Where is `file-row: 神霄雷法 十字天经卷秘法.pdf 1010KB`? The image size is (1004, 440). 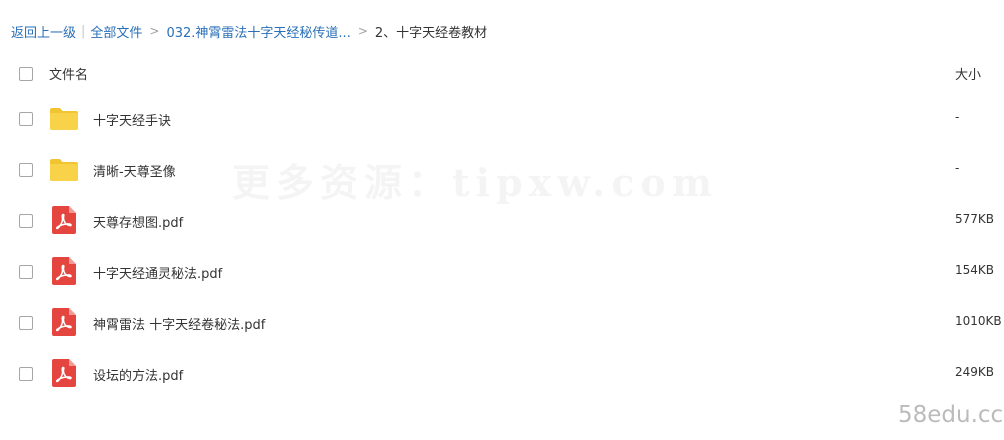
file-row: 神霄雷法 十字天经卷秘法.pdf 1010KB is located at coordinates (502, 323).